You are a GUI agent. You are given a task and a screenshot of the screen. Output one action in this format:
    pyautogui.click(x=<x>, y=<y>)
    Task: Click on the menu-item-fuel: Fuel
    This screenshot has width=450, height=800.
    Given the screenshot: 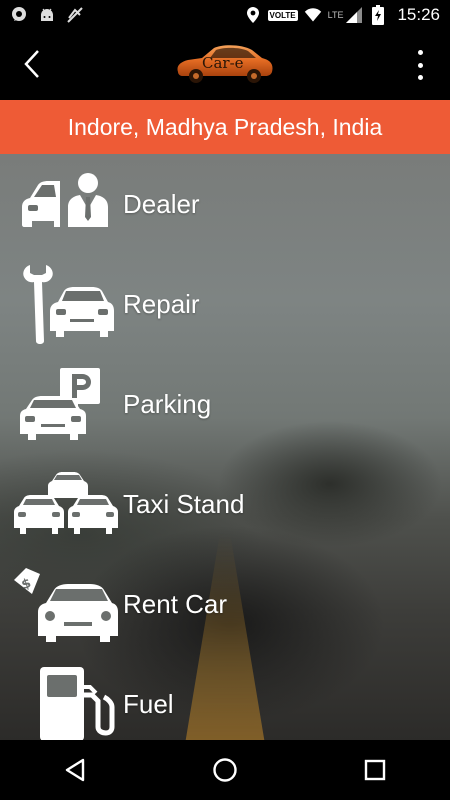 What is the action you would take?
    pyautogui.click(x=225, y=697)
    